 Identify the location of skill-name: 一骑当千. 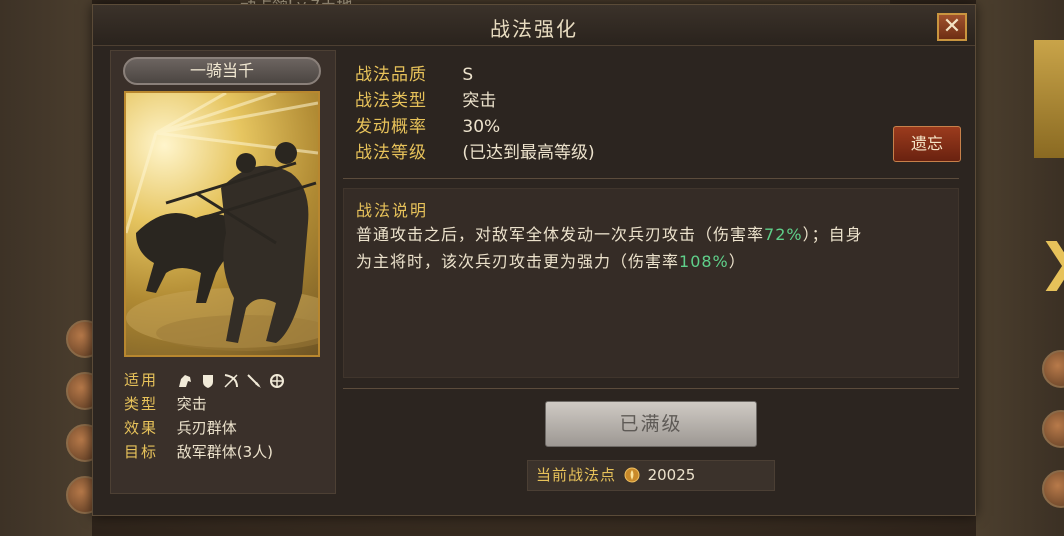
(222, 71).